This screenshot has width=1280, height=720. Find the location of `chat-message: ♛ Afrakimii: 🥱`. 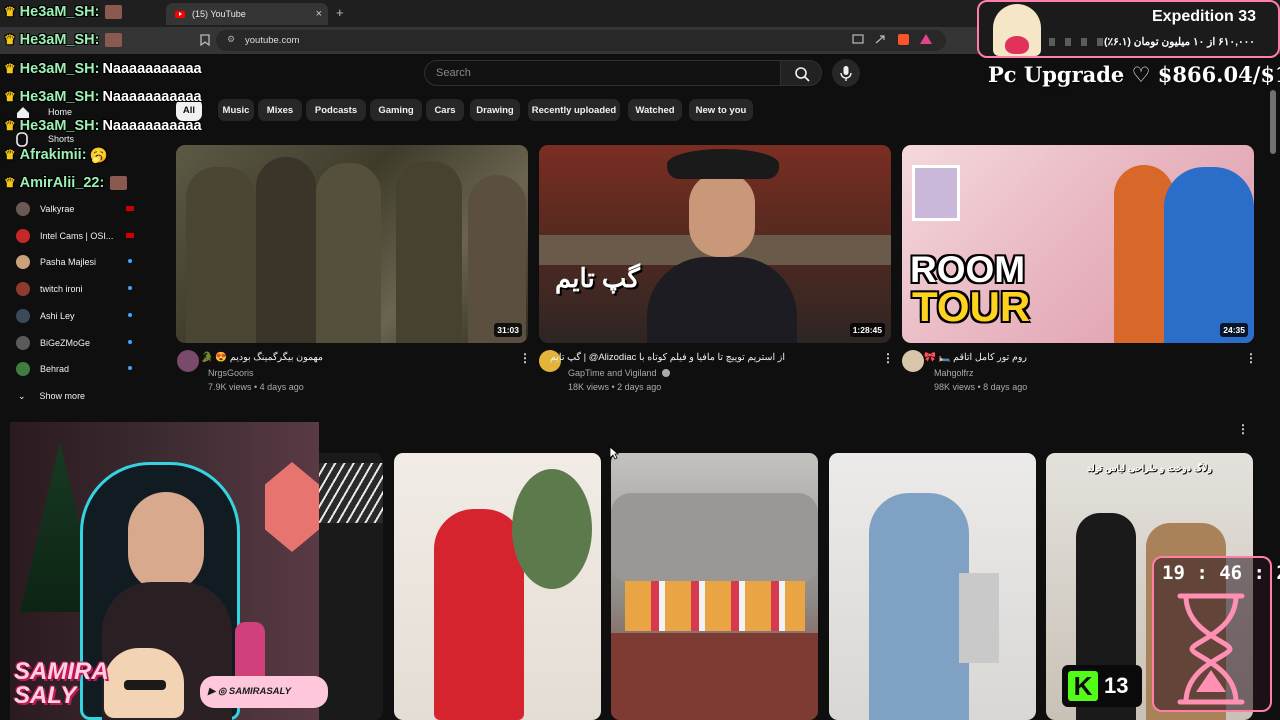

chat-message: ♛ Afrakimii: 🥱 is located at coordinates (56, 155).